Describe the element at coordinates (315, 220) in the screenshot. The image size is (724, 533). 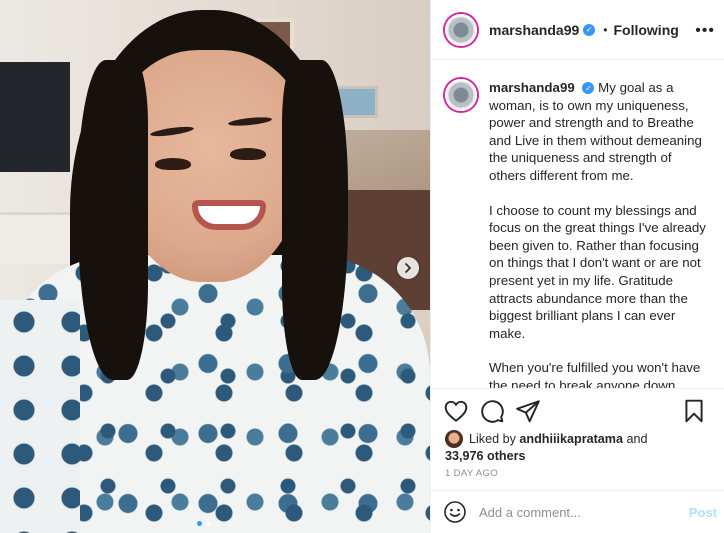
I see `photo-hair-right` at that location.